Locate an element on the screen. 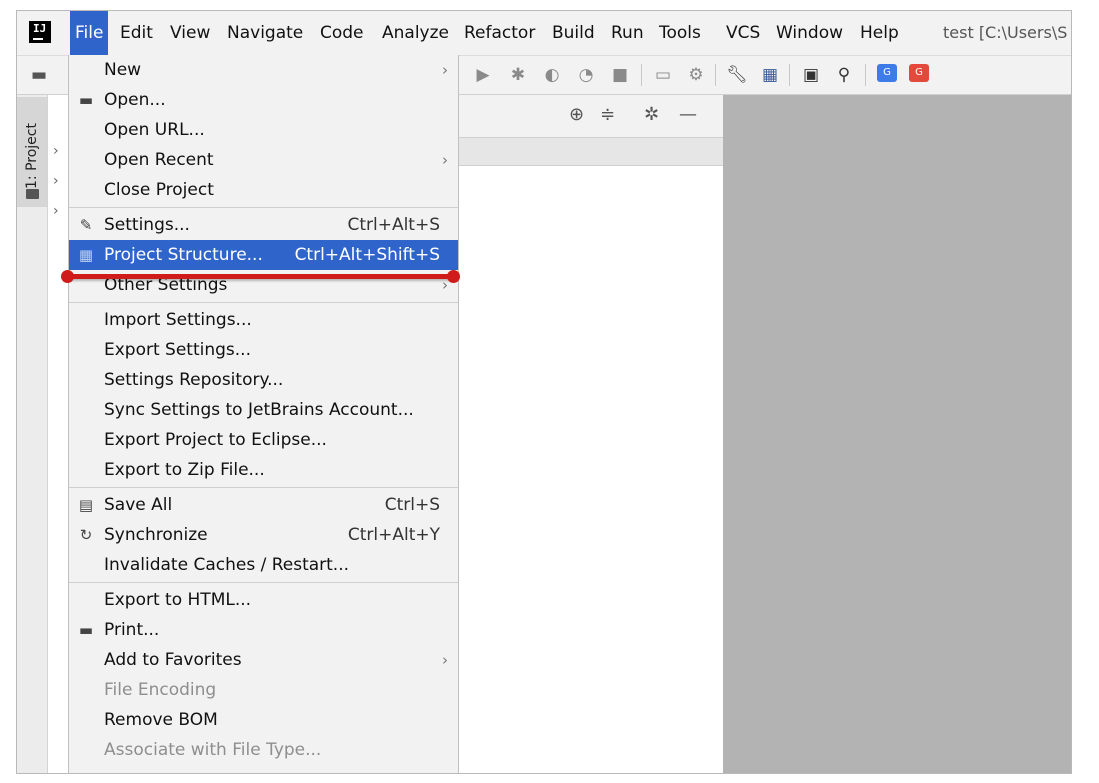  intellij-logo-icon: IJ is located at coordinates (40, 32).